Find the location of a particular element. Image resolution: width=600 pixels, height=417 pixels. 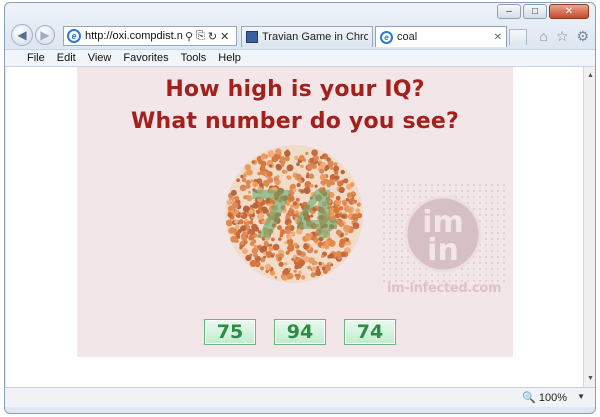

settings-gear-icon: ⚙ is located at coordinates (582, 36).